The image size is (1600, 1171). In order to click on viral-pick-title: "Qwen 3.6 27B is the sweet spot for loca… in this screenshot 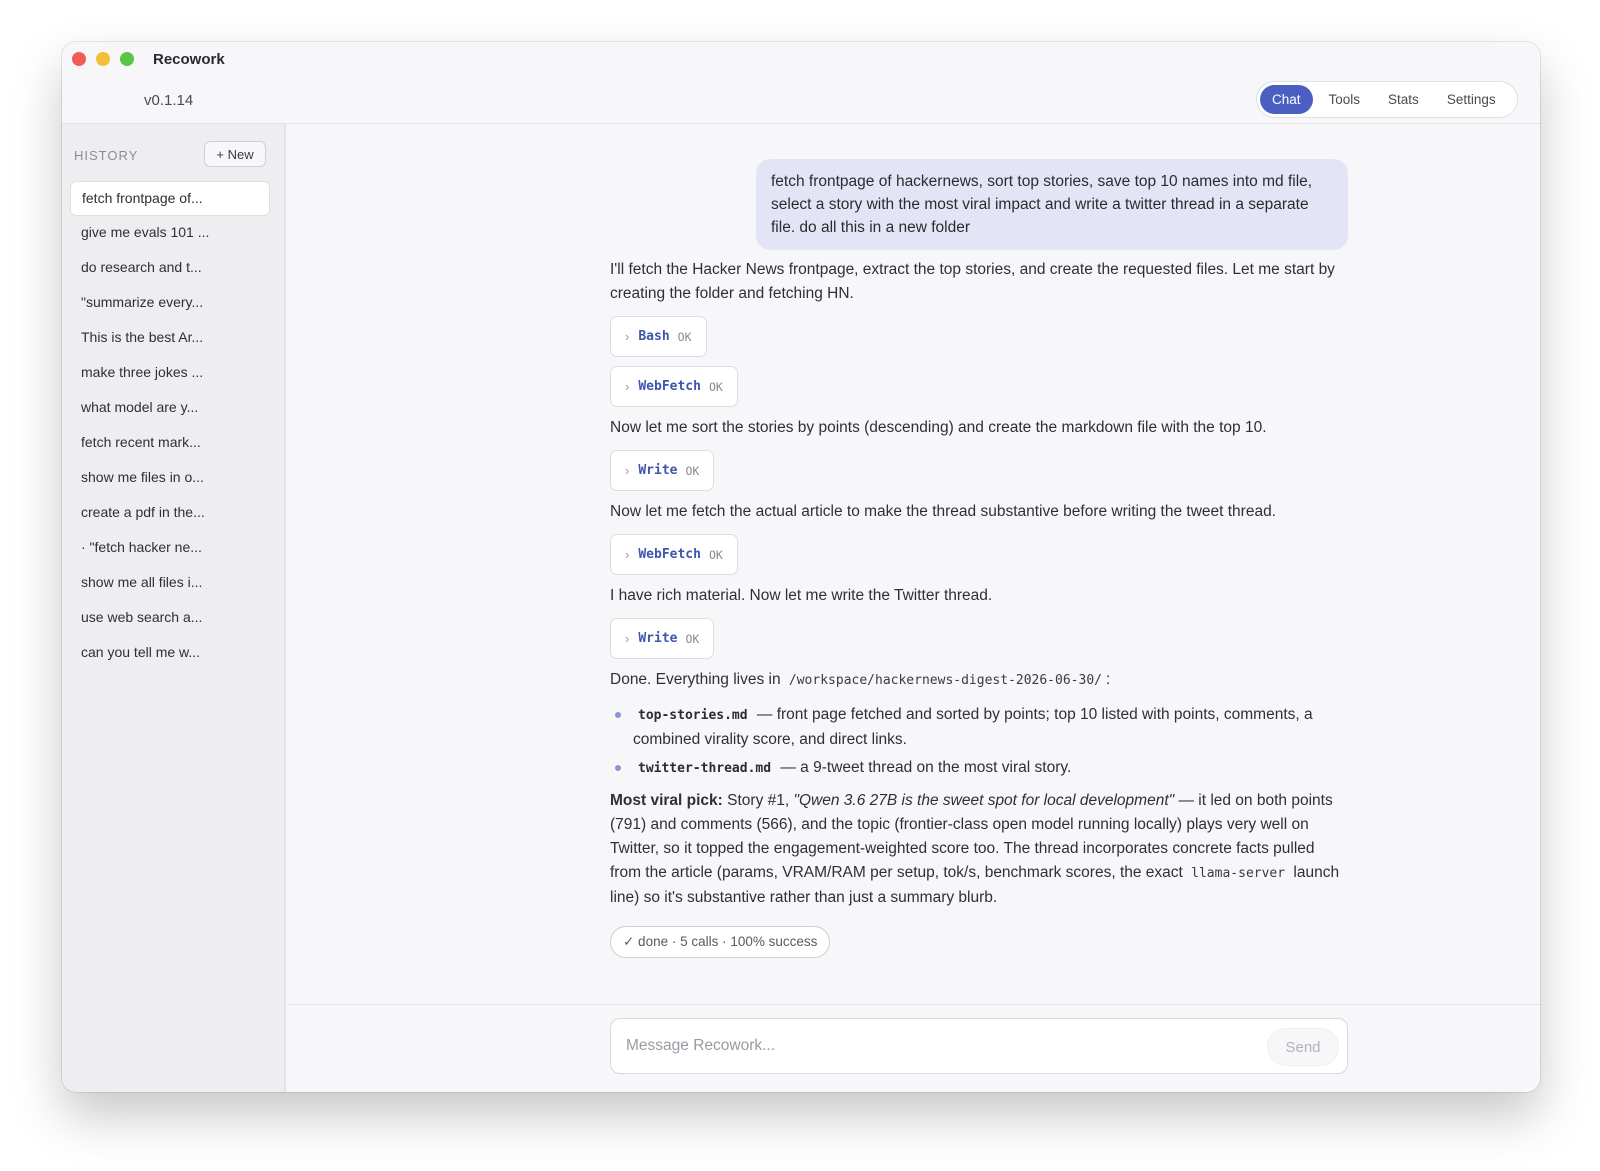, I will do `click(984, 800)`.